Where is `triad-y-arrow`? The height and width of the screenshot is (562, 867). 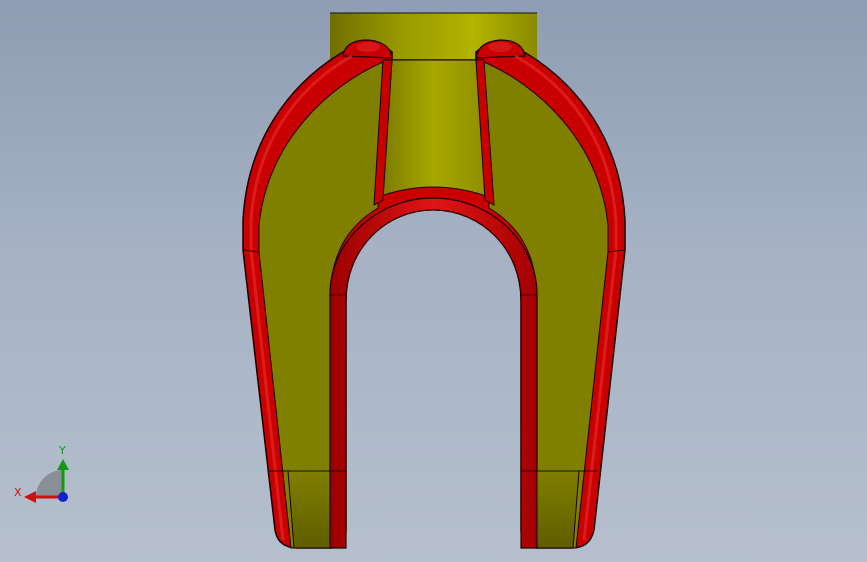
triad-y-arrow is located at coordinates (63, 464).